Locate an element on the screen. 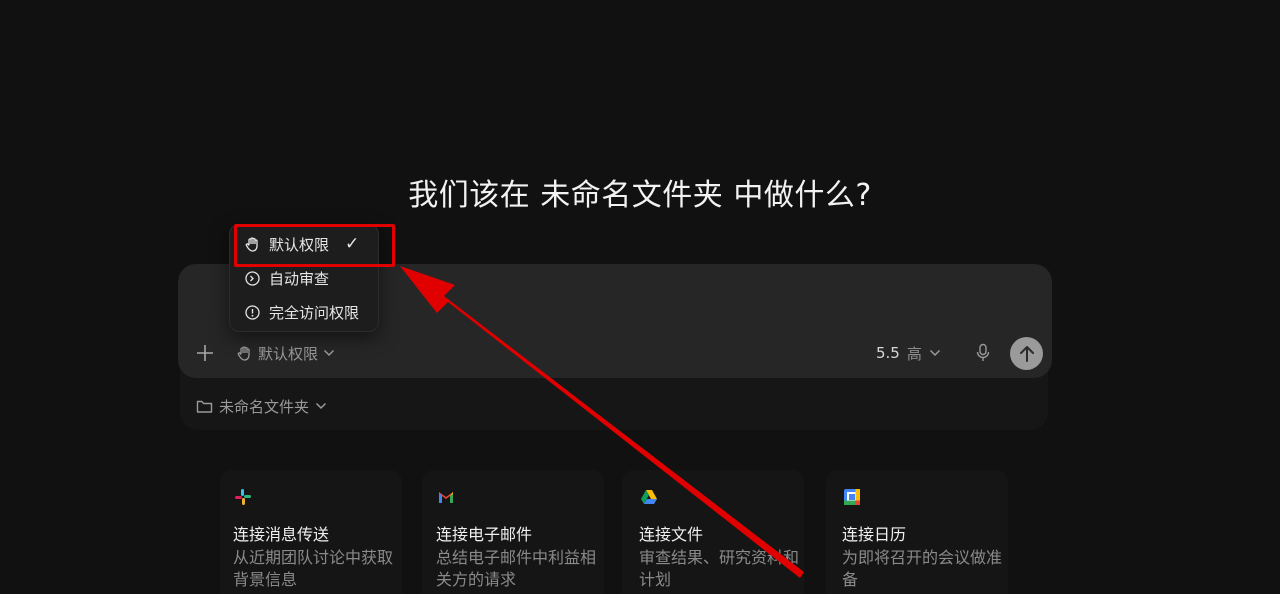  model-select: 5.5 高 is located at coordinates (908, 353).